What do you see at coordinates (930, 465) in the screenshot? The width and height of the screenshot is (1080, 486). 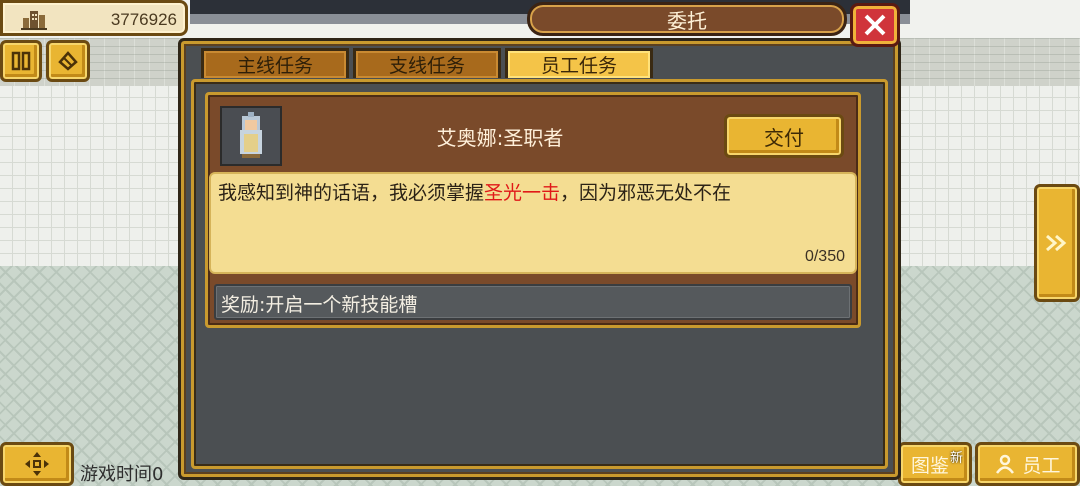 I see `catalog-label: 图鉴` at bounding box center [930, 465].